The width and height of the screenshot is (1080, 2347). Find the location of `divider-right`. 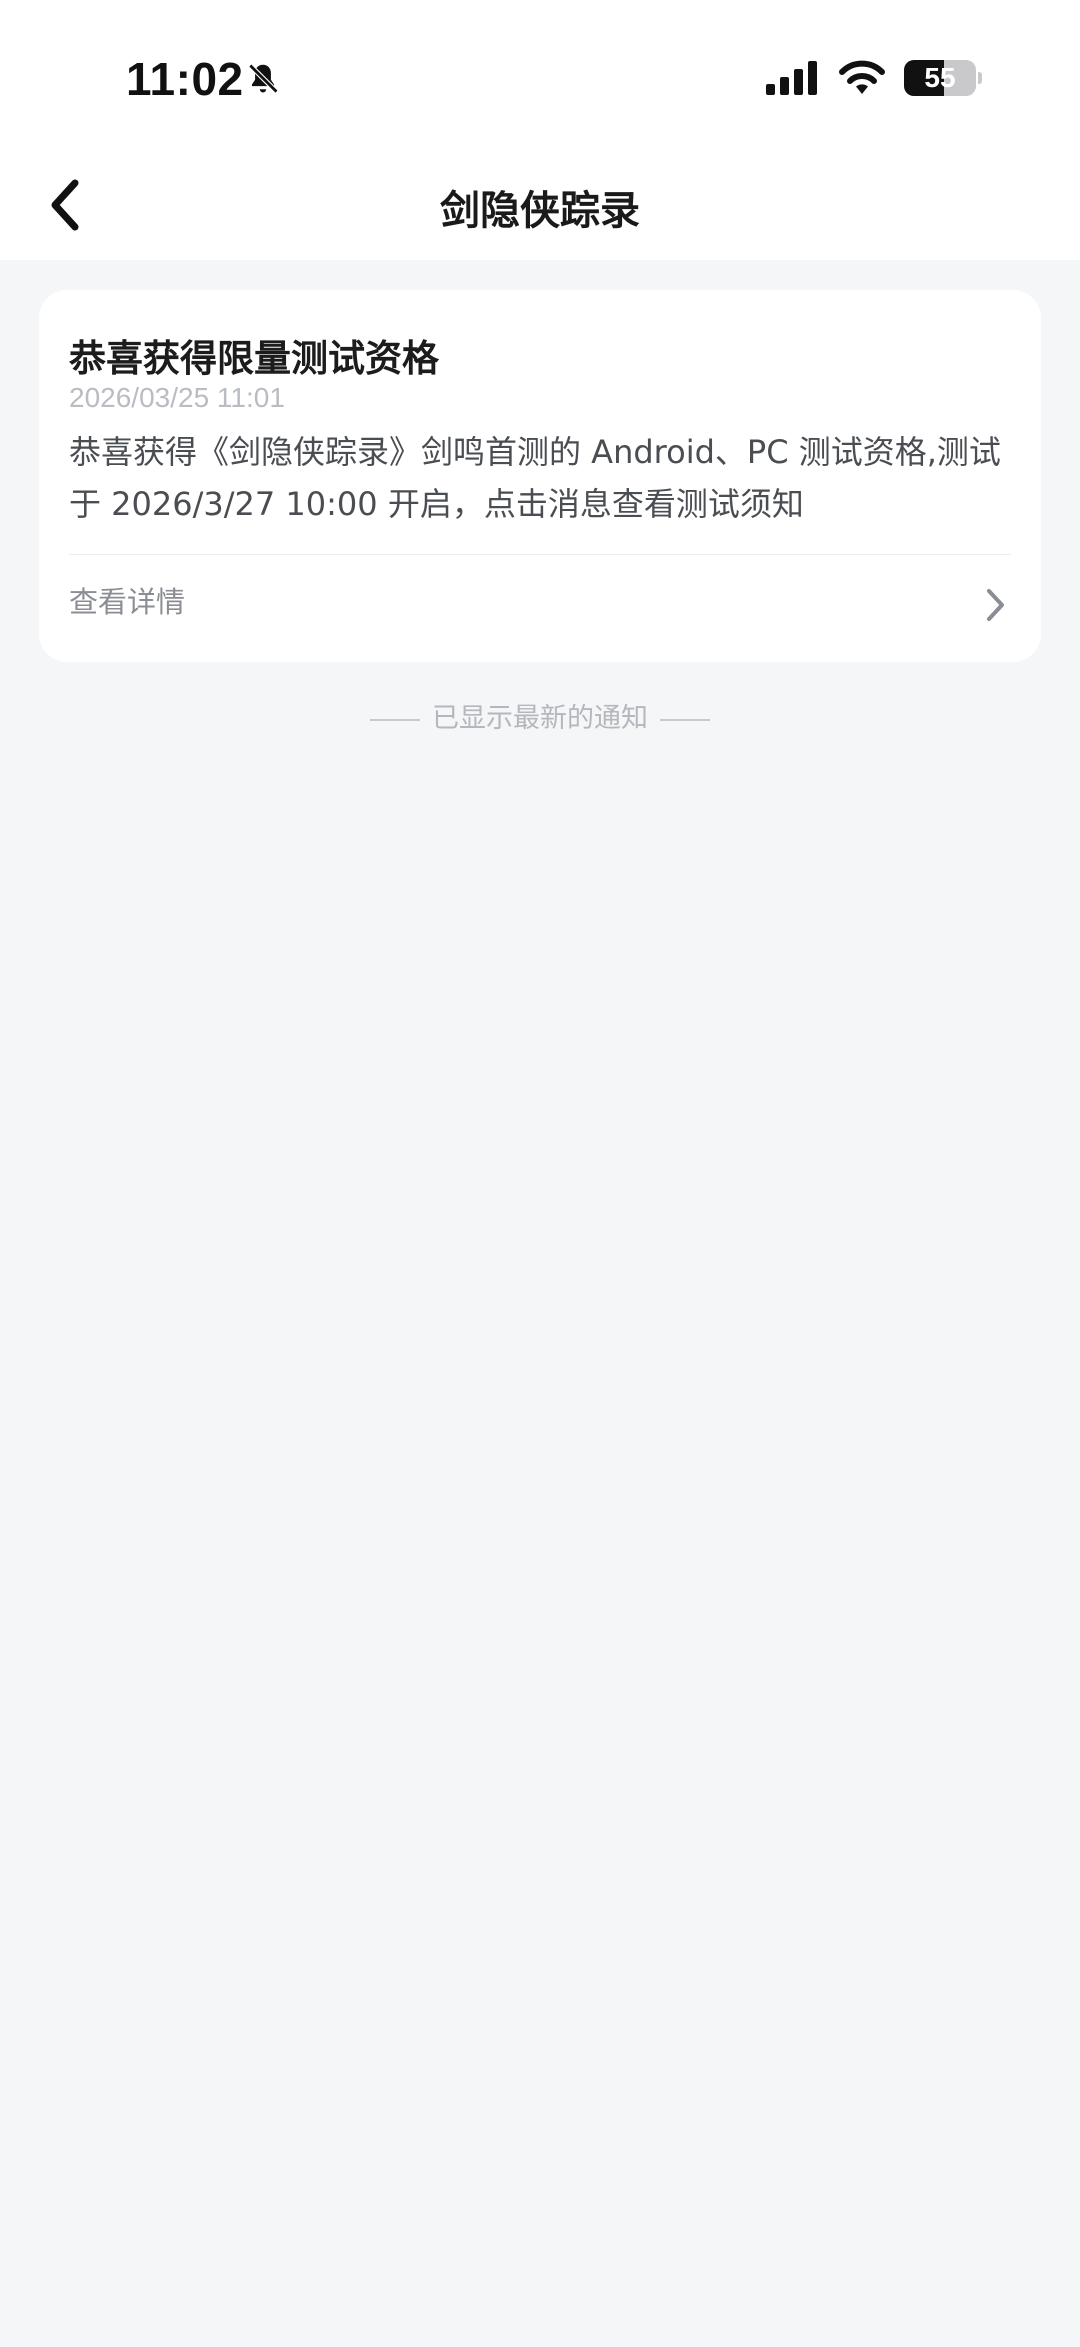

divider-right is located at coordinates (685, 719).